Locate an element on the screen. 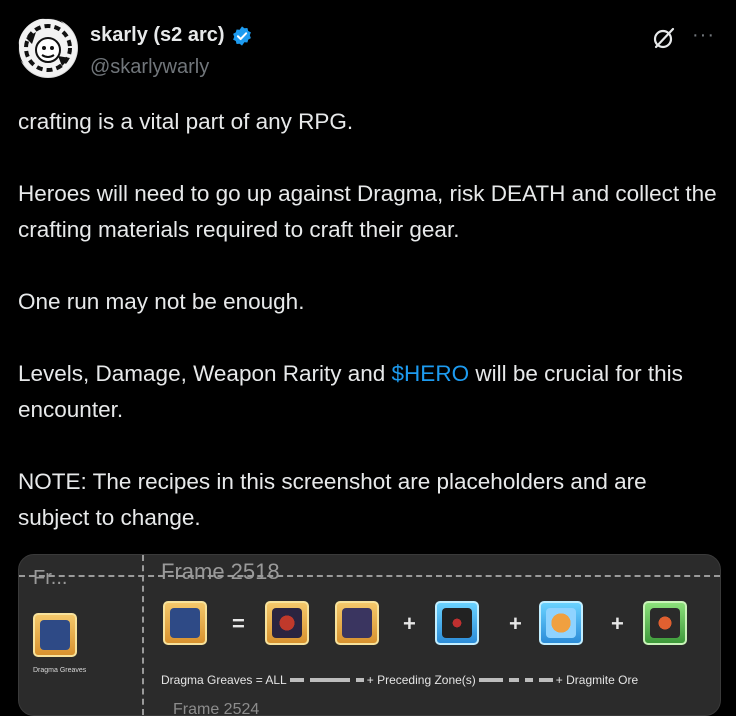 The height and width of the screenshot is (716, 736). helmet-ingredient-slot is located at coordinates (287, 623).